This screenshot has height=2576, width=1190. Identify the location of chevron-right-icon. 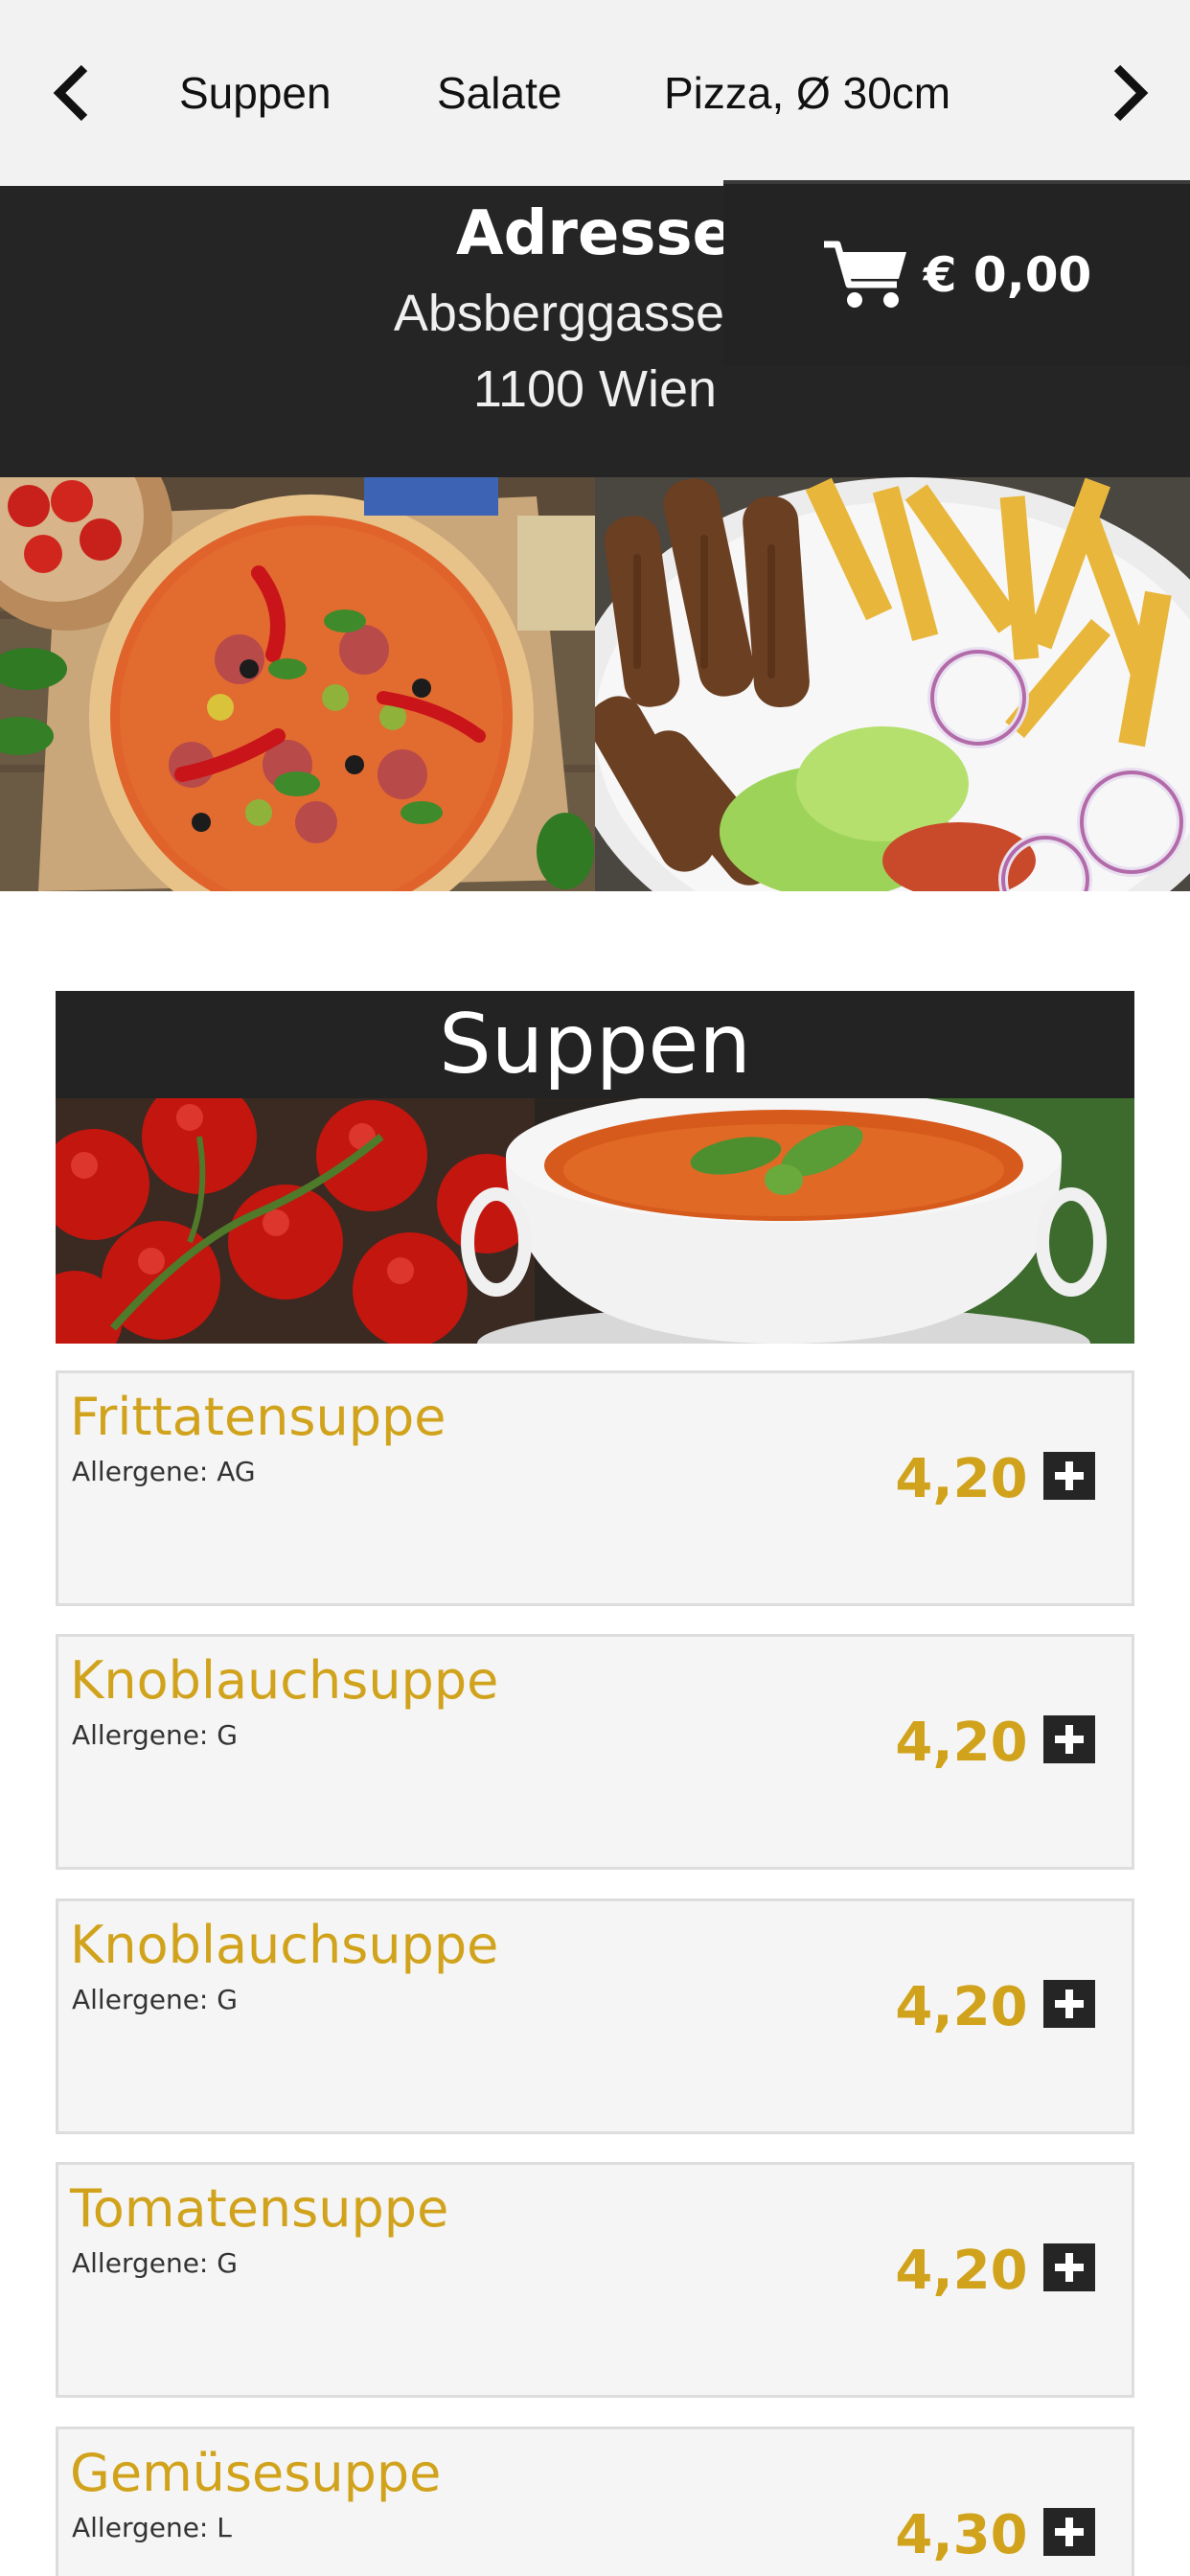
(1131, 93).